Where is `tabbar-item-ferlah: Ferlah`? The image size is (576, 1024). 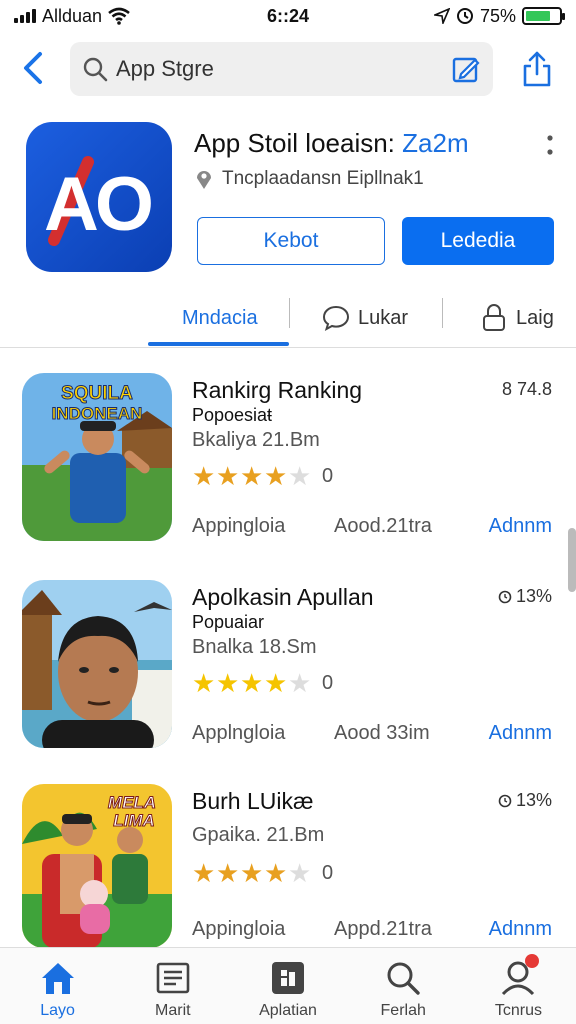 tabbar-item-ferlah: Ferlah is located at coordinates (403, 986).